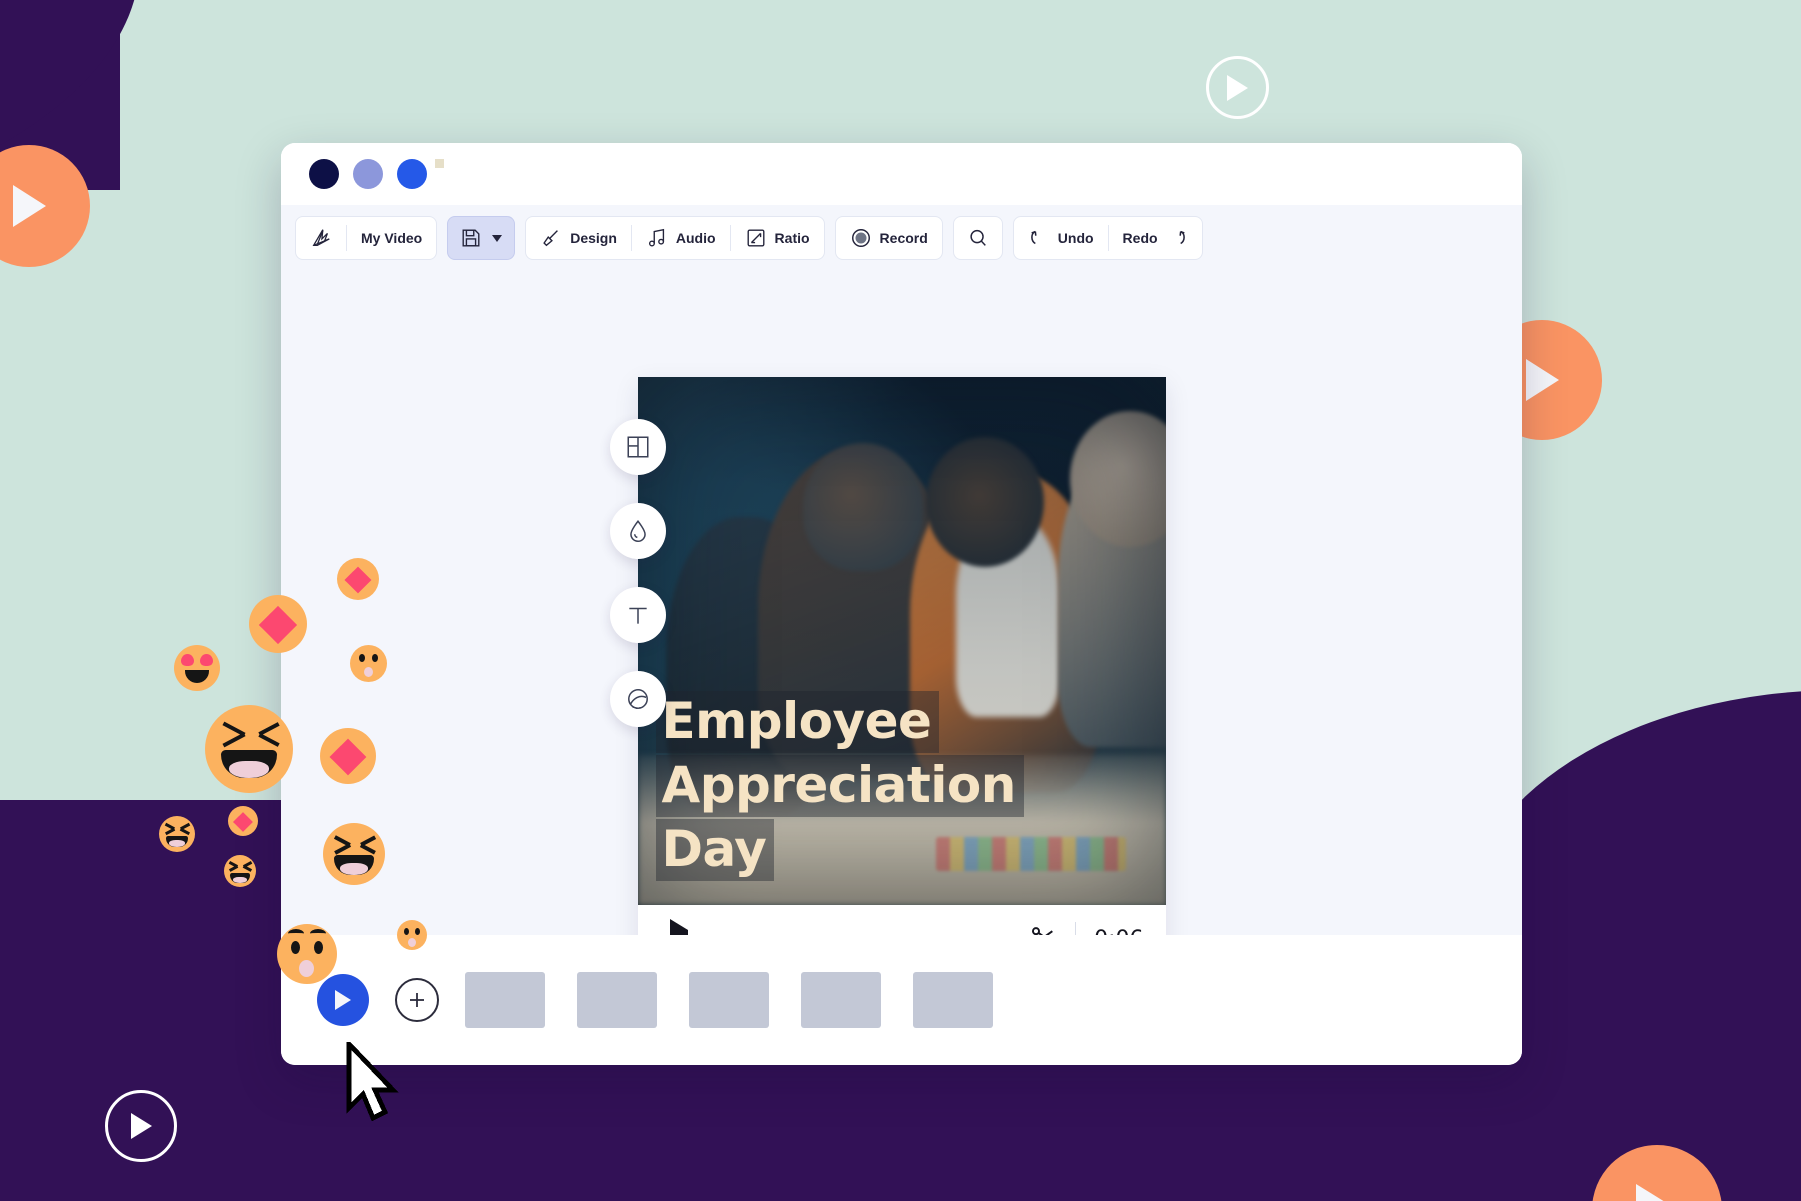 Image resolution: width=1801 pixels, height=1201 pixels. I want to click on record-label: Record, so click(903, 238).